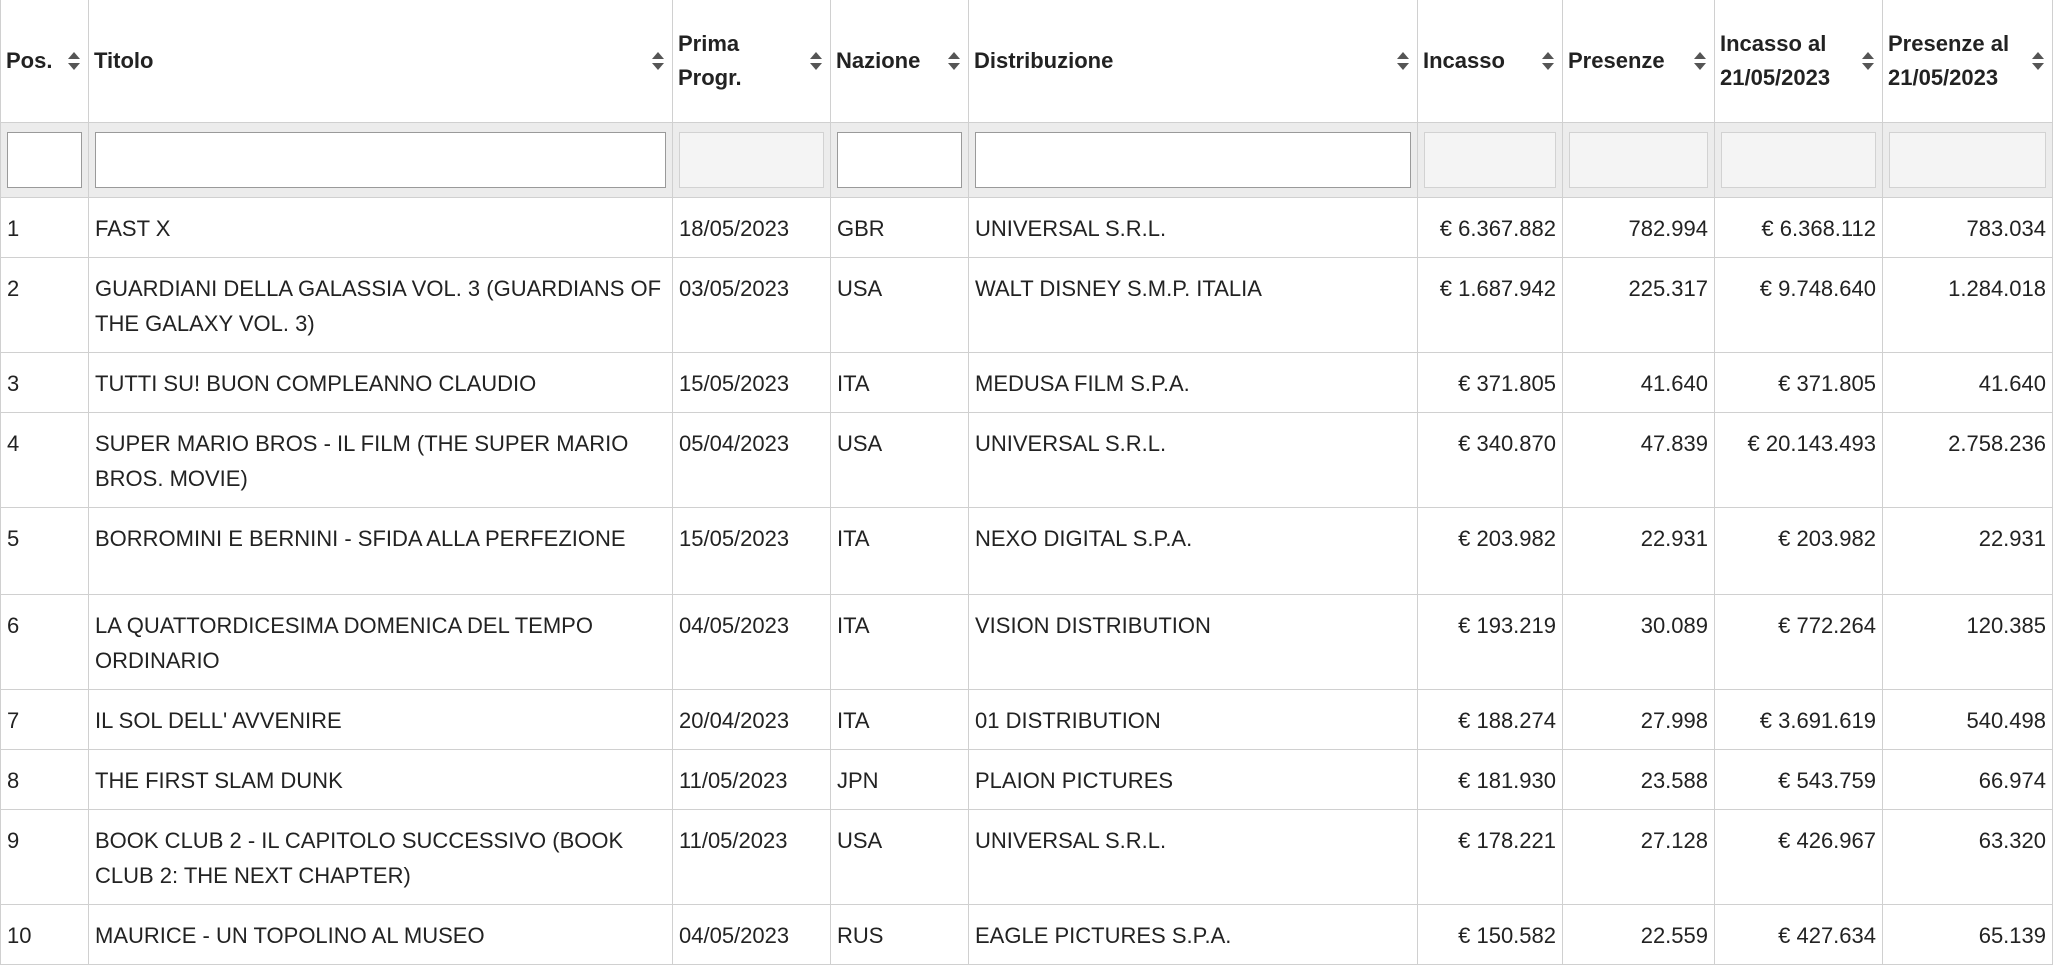 This screenshot has width=2058, height=965. Describe the element at coordinates (751, 305) in the screenshot. I see `cell-prima-progr: 03/05/2023` at that location.